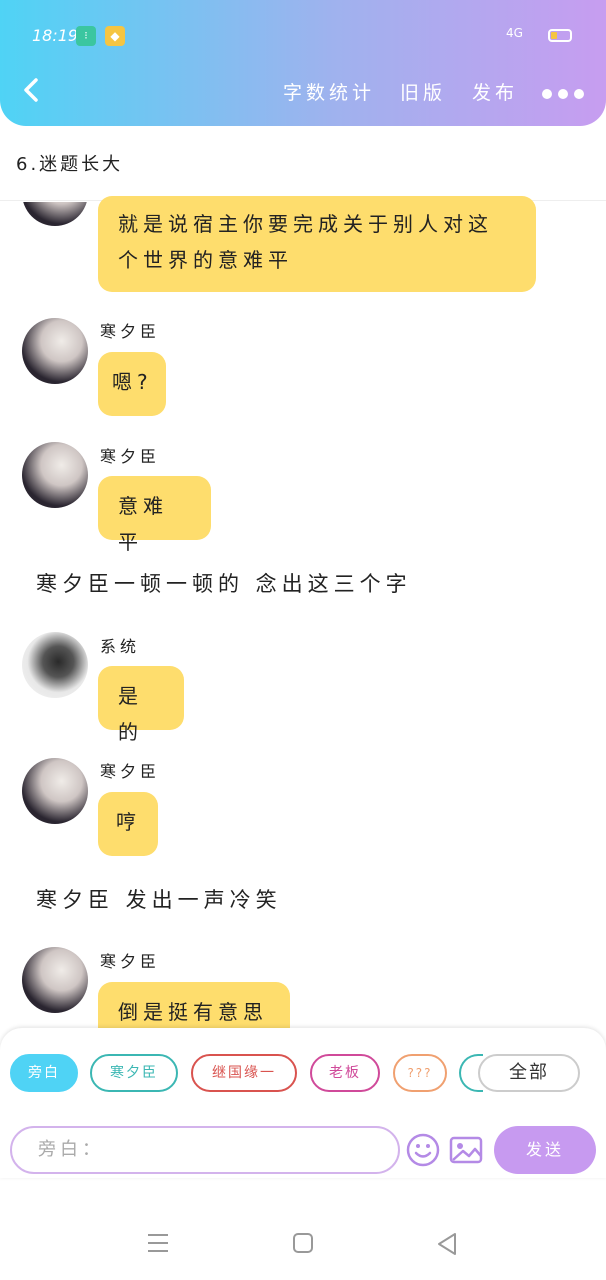  What do you see at coordinates (345, 1073) in the screenshot?
I see `role-chip-boss: 老板` at bounding box center [345, 1073].